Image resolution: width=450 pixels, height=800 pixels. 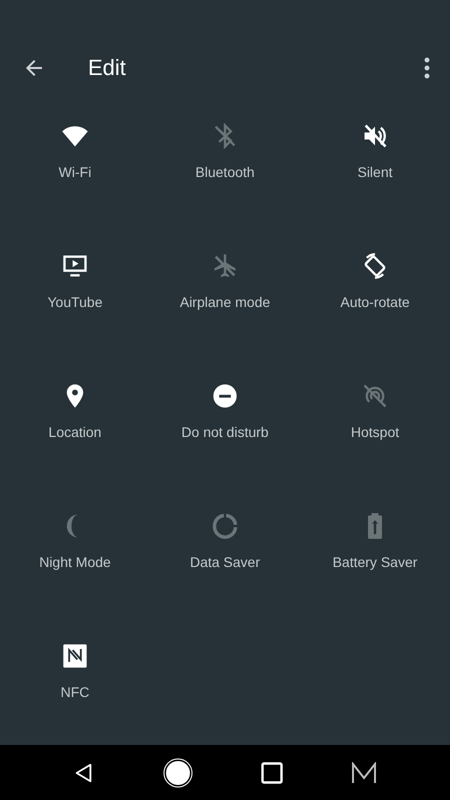 I want to click on tile-label: Data Saver, so click(x=225, y=562).